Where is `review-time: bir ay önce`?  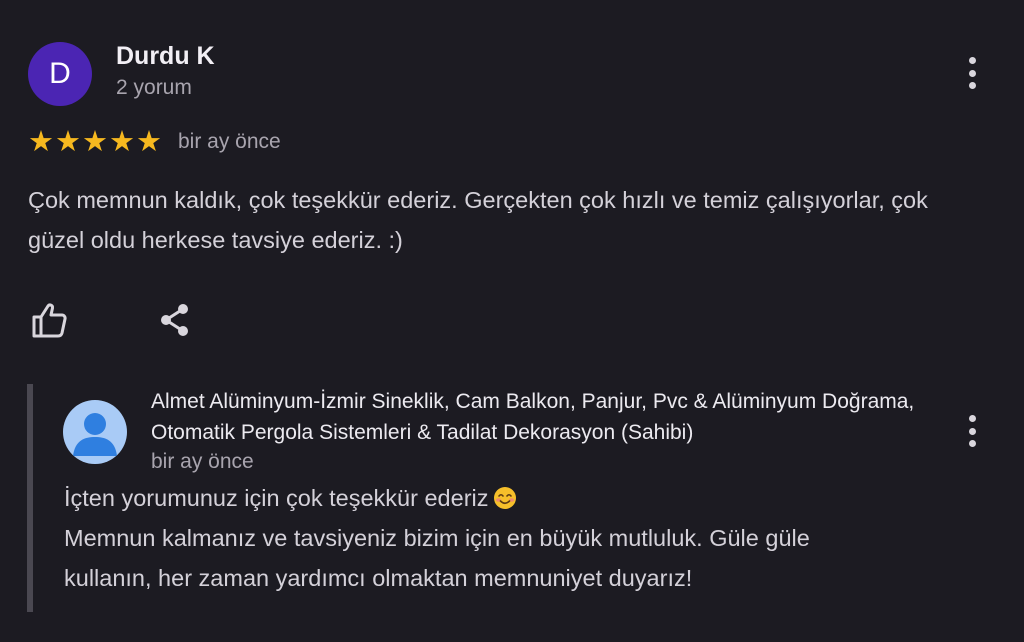
review-time: bir ay önce is located at coordinates (229, 141).